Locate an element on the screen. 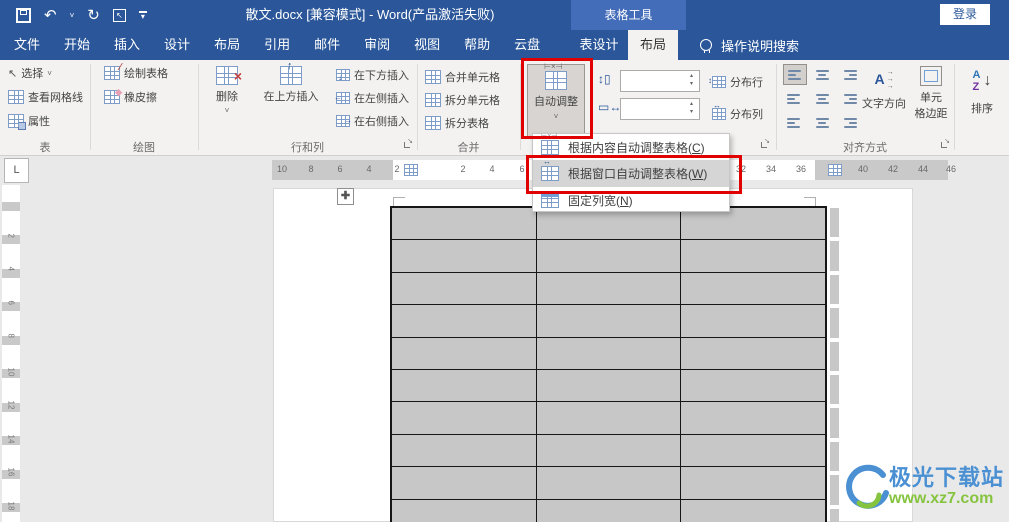 The image size is (1009, 522). split-table-button: 拆分表格 is located at coordinates (457, 123).